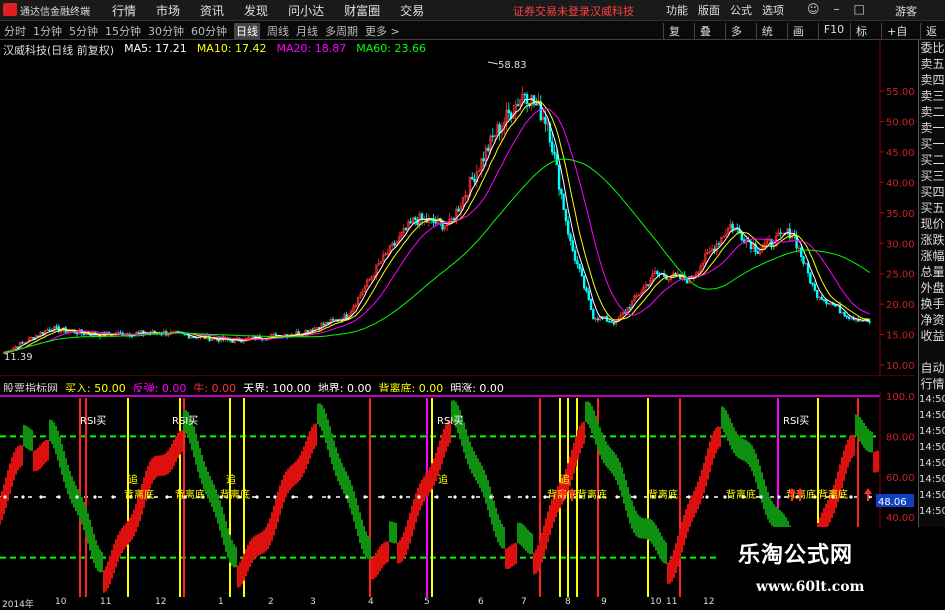 This screenshot has height=610, width=945. Describe the element at coordinates (221, 602) in the screenshot. I see `date-tick-label: 1` at that location.